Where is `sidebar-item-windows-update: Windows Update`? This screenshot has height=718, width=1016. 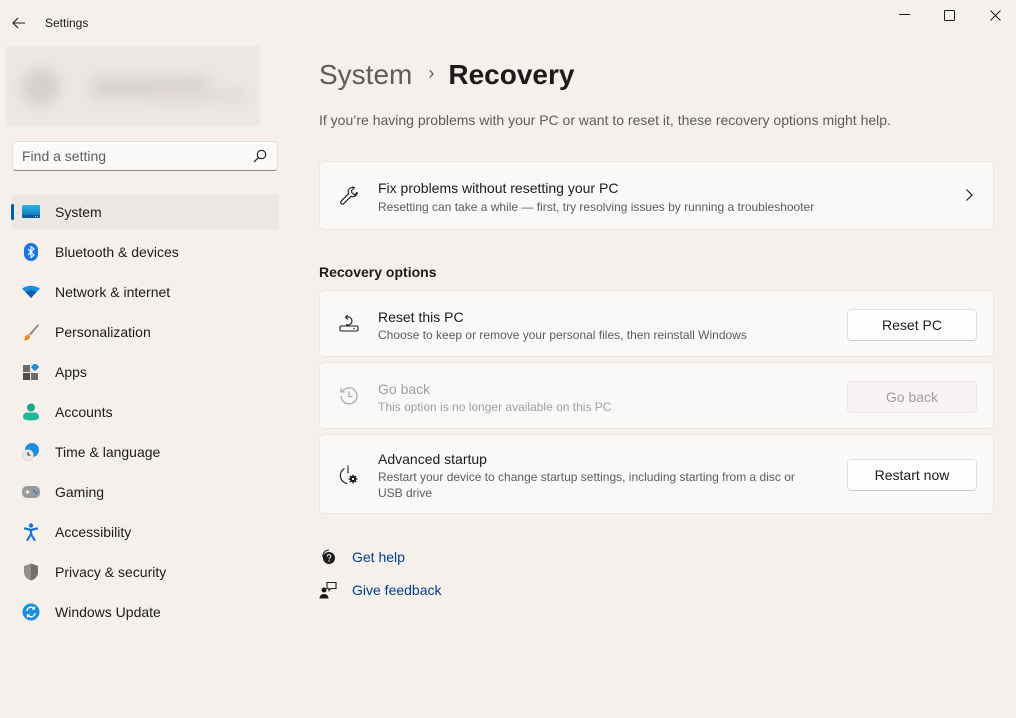 sidebar-item-windows-update: Windows Update is located at coordinates (145, 612).